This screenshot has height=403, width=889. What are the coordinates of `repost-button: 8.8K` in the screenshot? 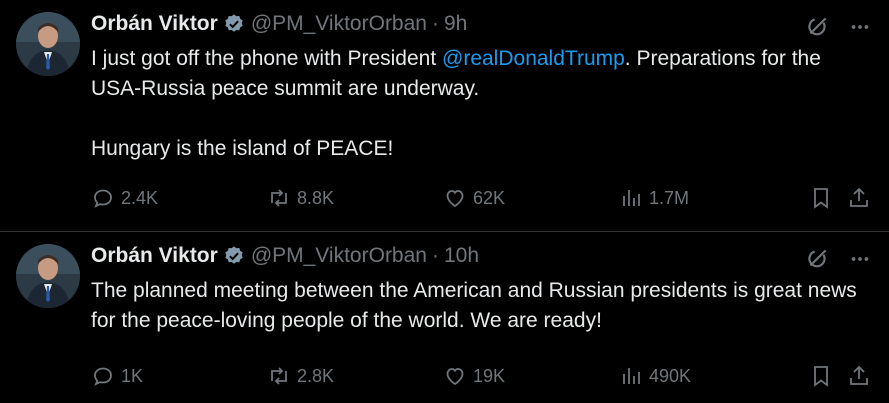 It's located at (300, 198).